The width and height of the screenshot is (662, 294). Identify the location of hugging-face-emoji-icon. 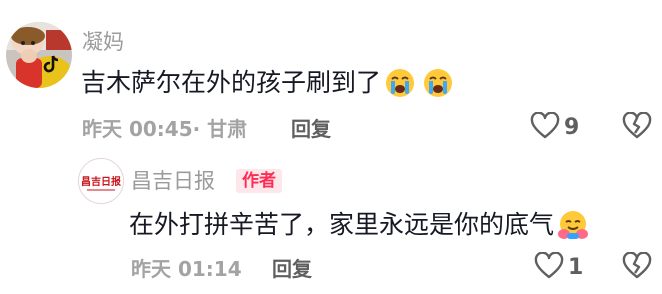
(573, 225).